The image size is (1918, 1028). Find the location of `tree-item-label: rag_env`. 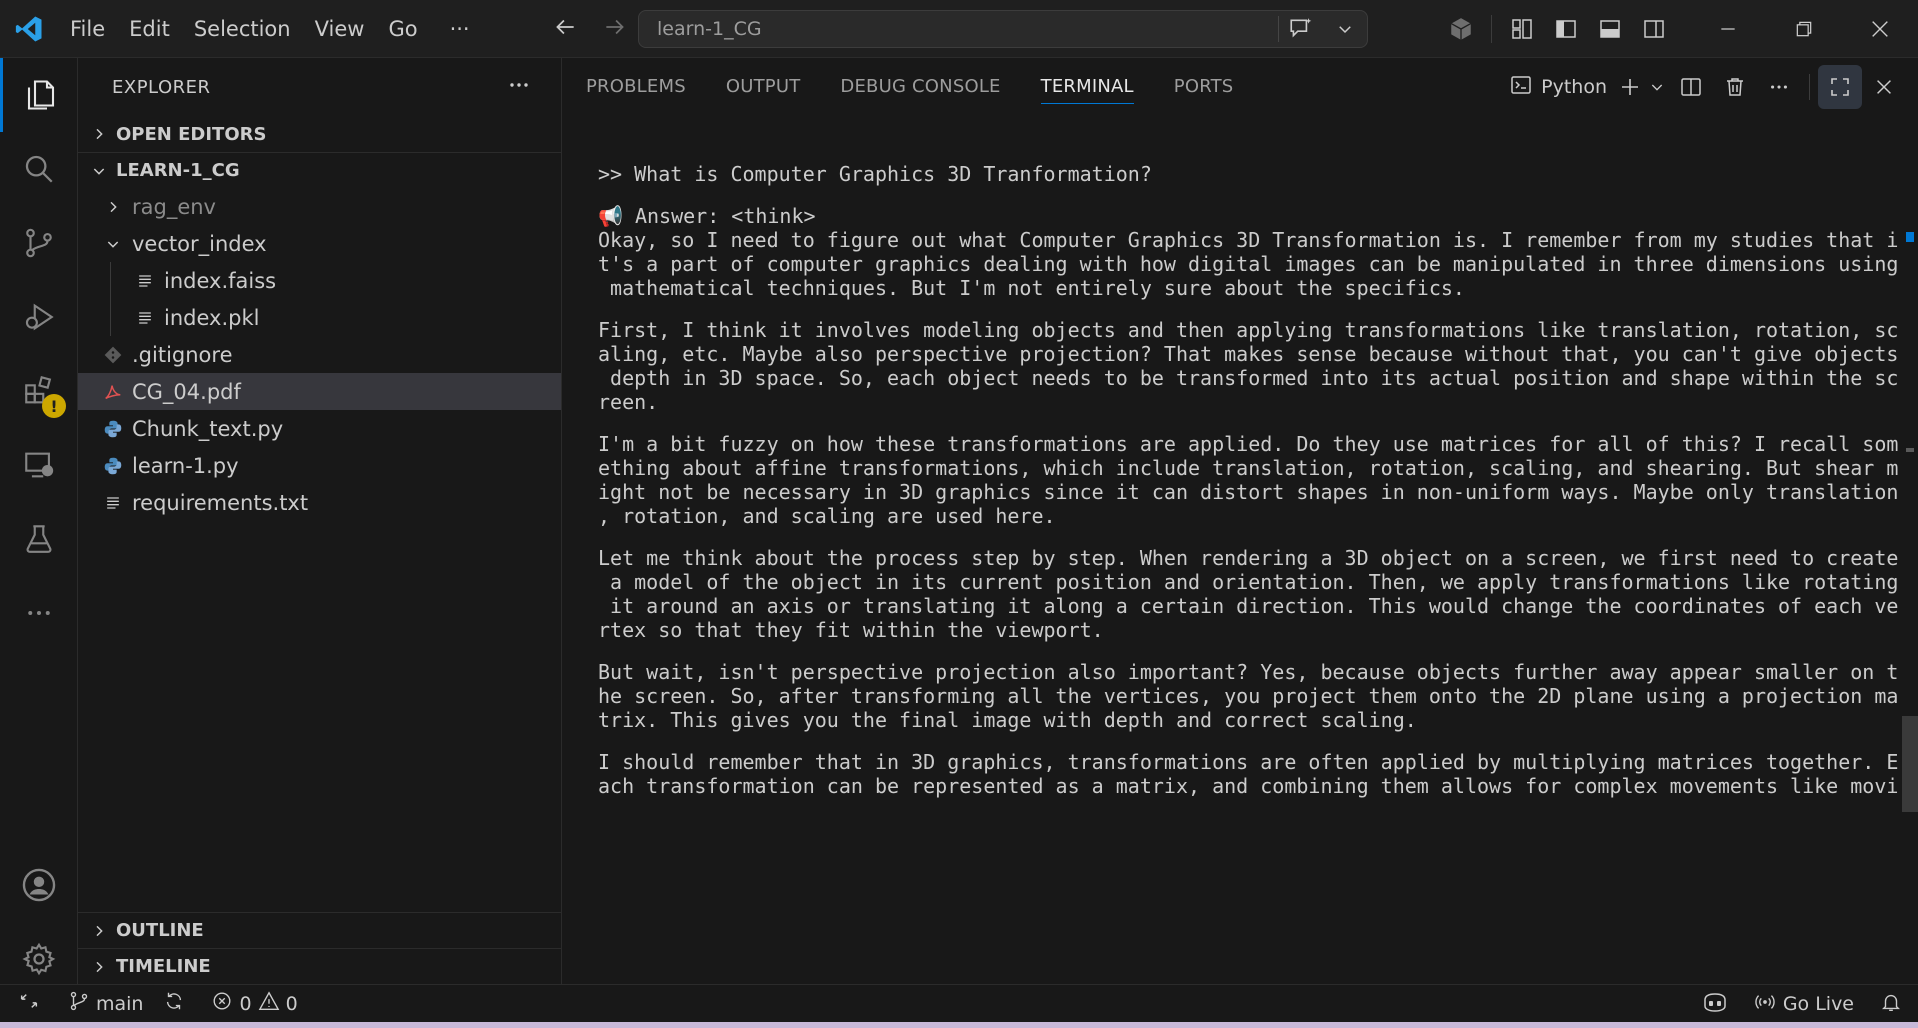

tree-item-label: rag_env is located at coordinates (174, 206).